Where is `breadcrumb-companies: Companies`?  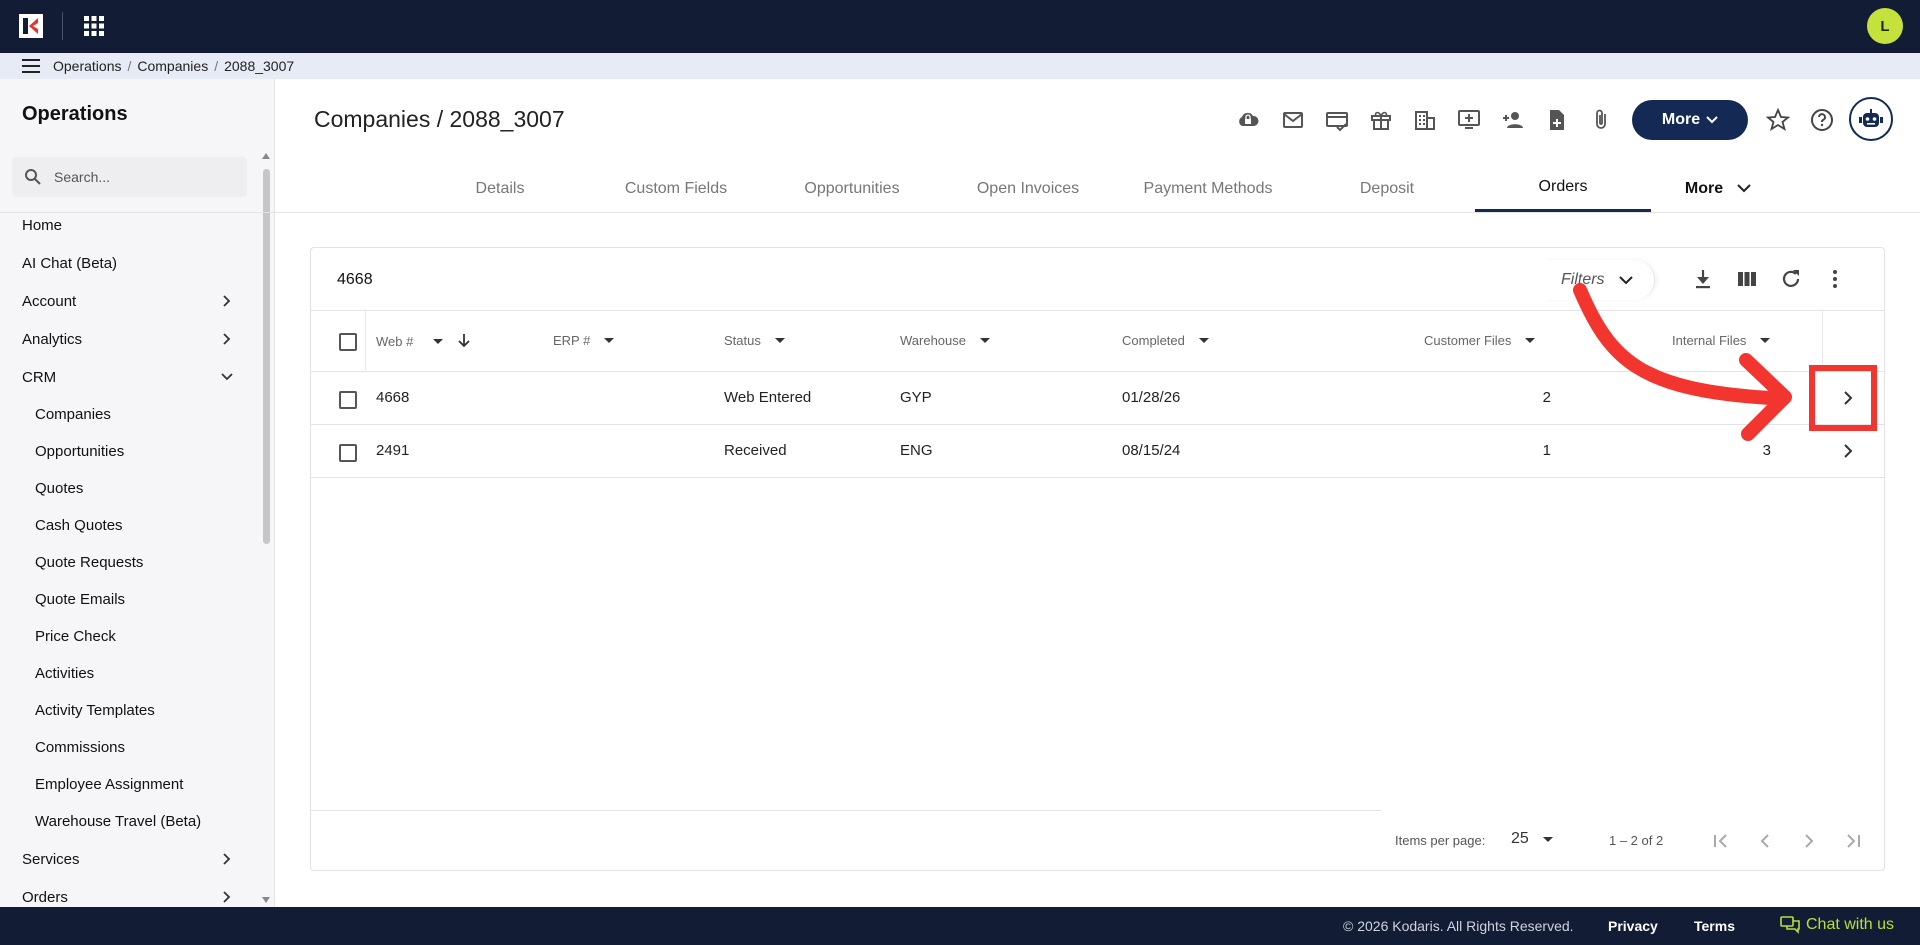
breadcrumb-companies: Companies is located at coordinates (172, 66).